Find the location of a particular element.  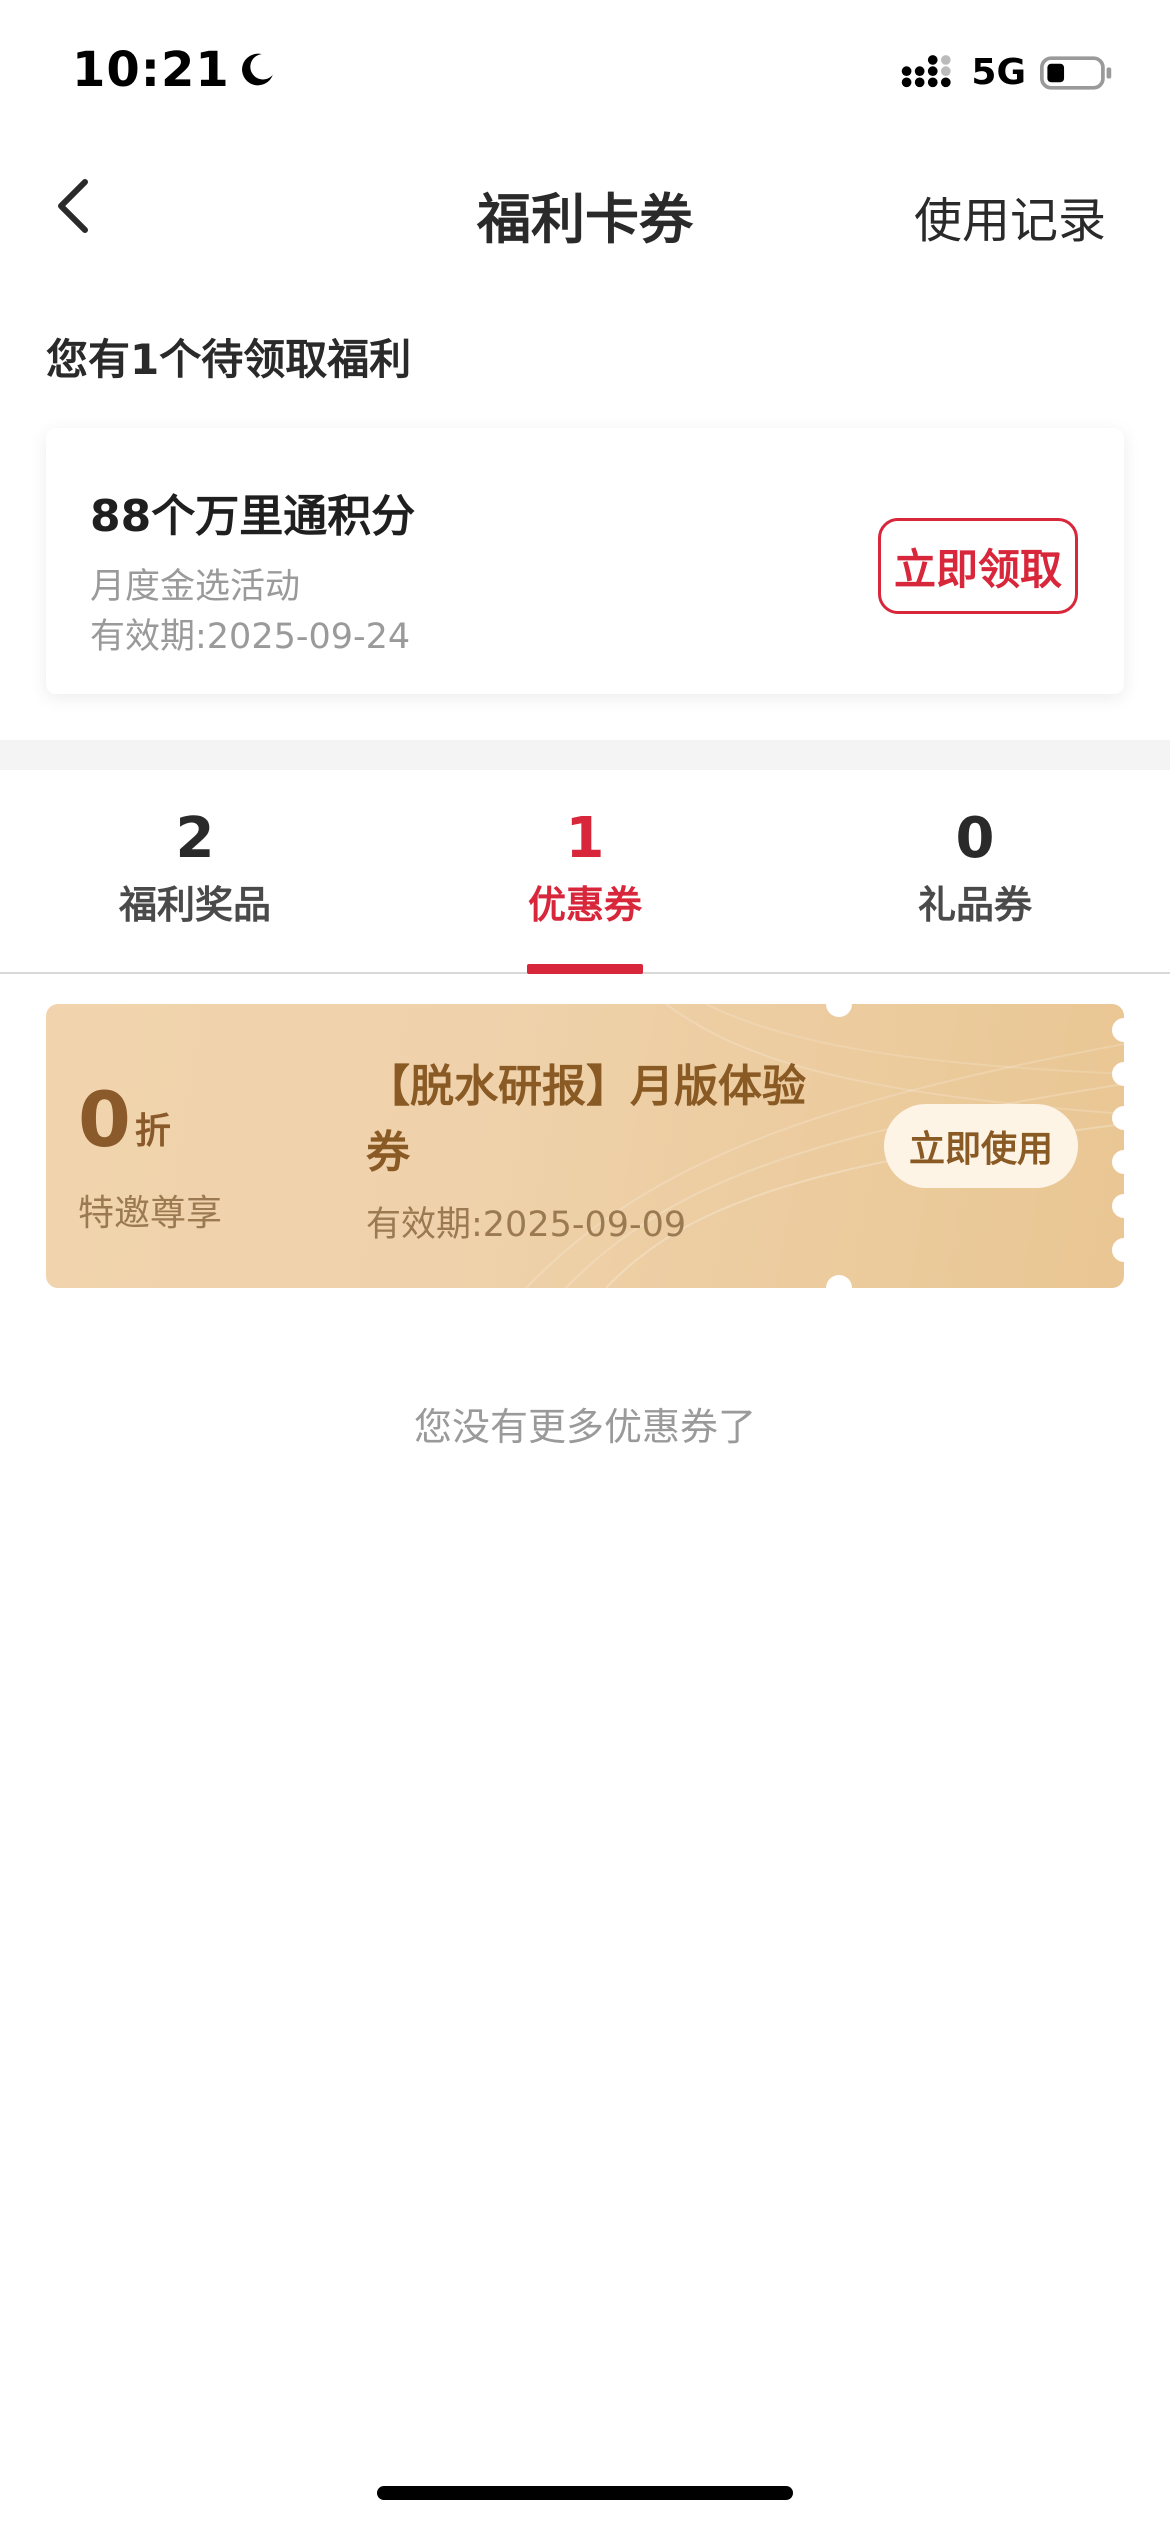

category-tabs: 2 福利奖品 1 优惠券 0 礼品券 is located at coordinates (585, 872).